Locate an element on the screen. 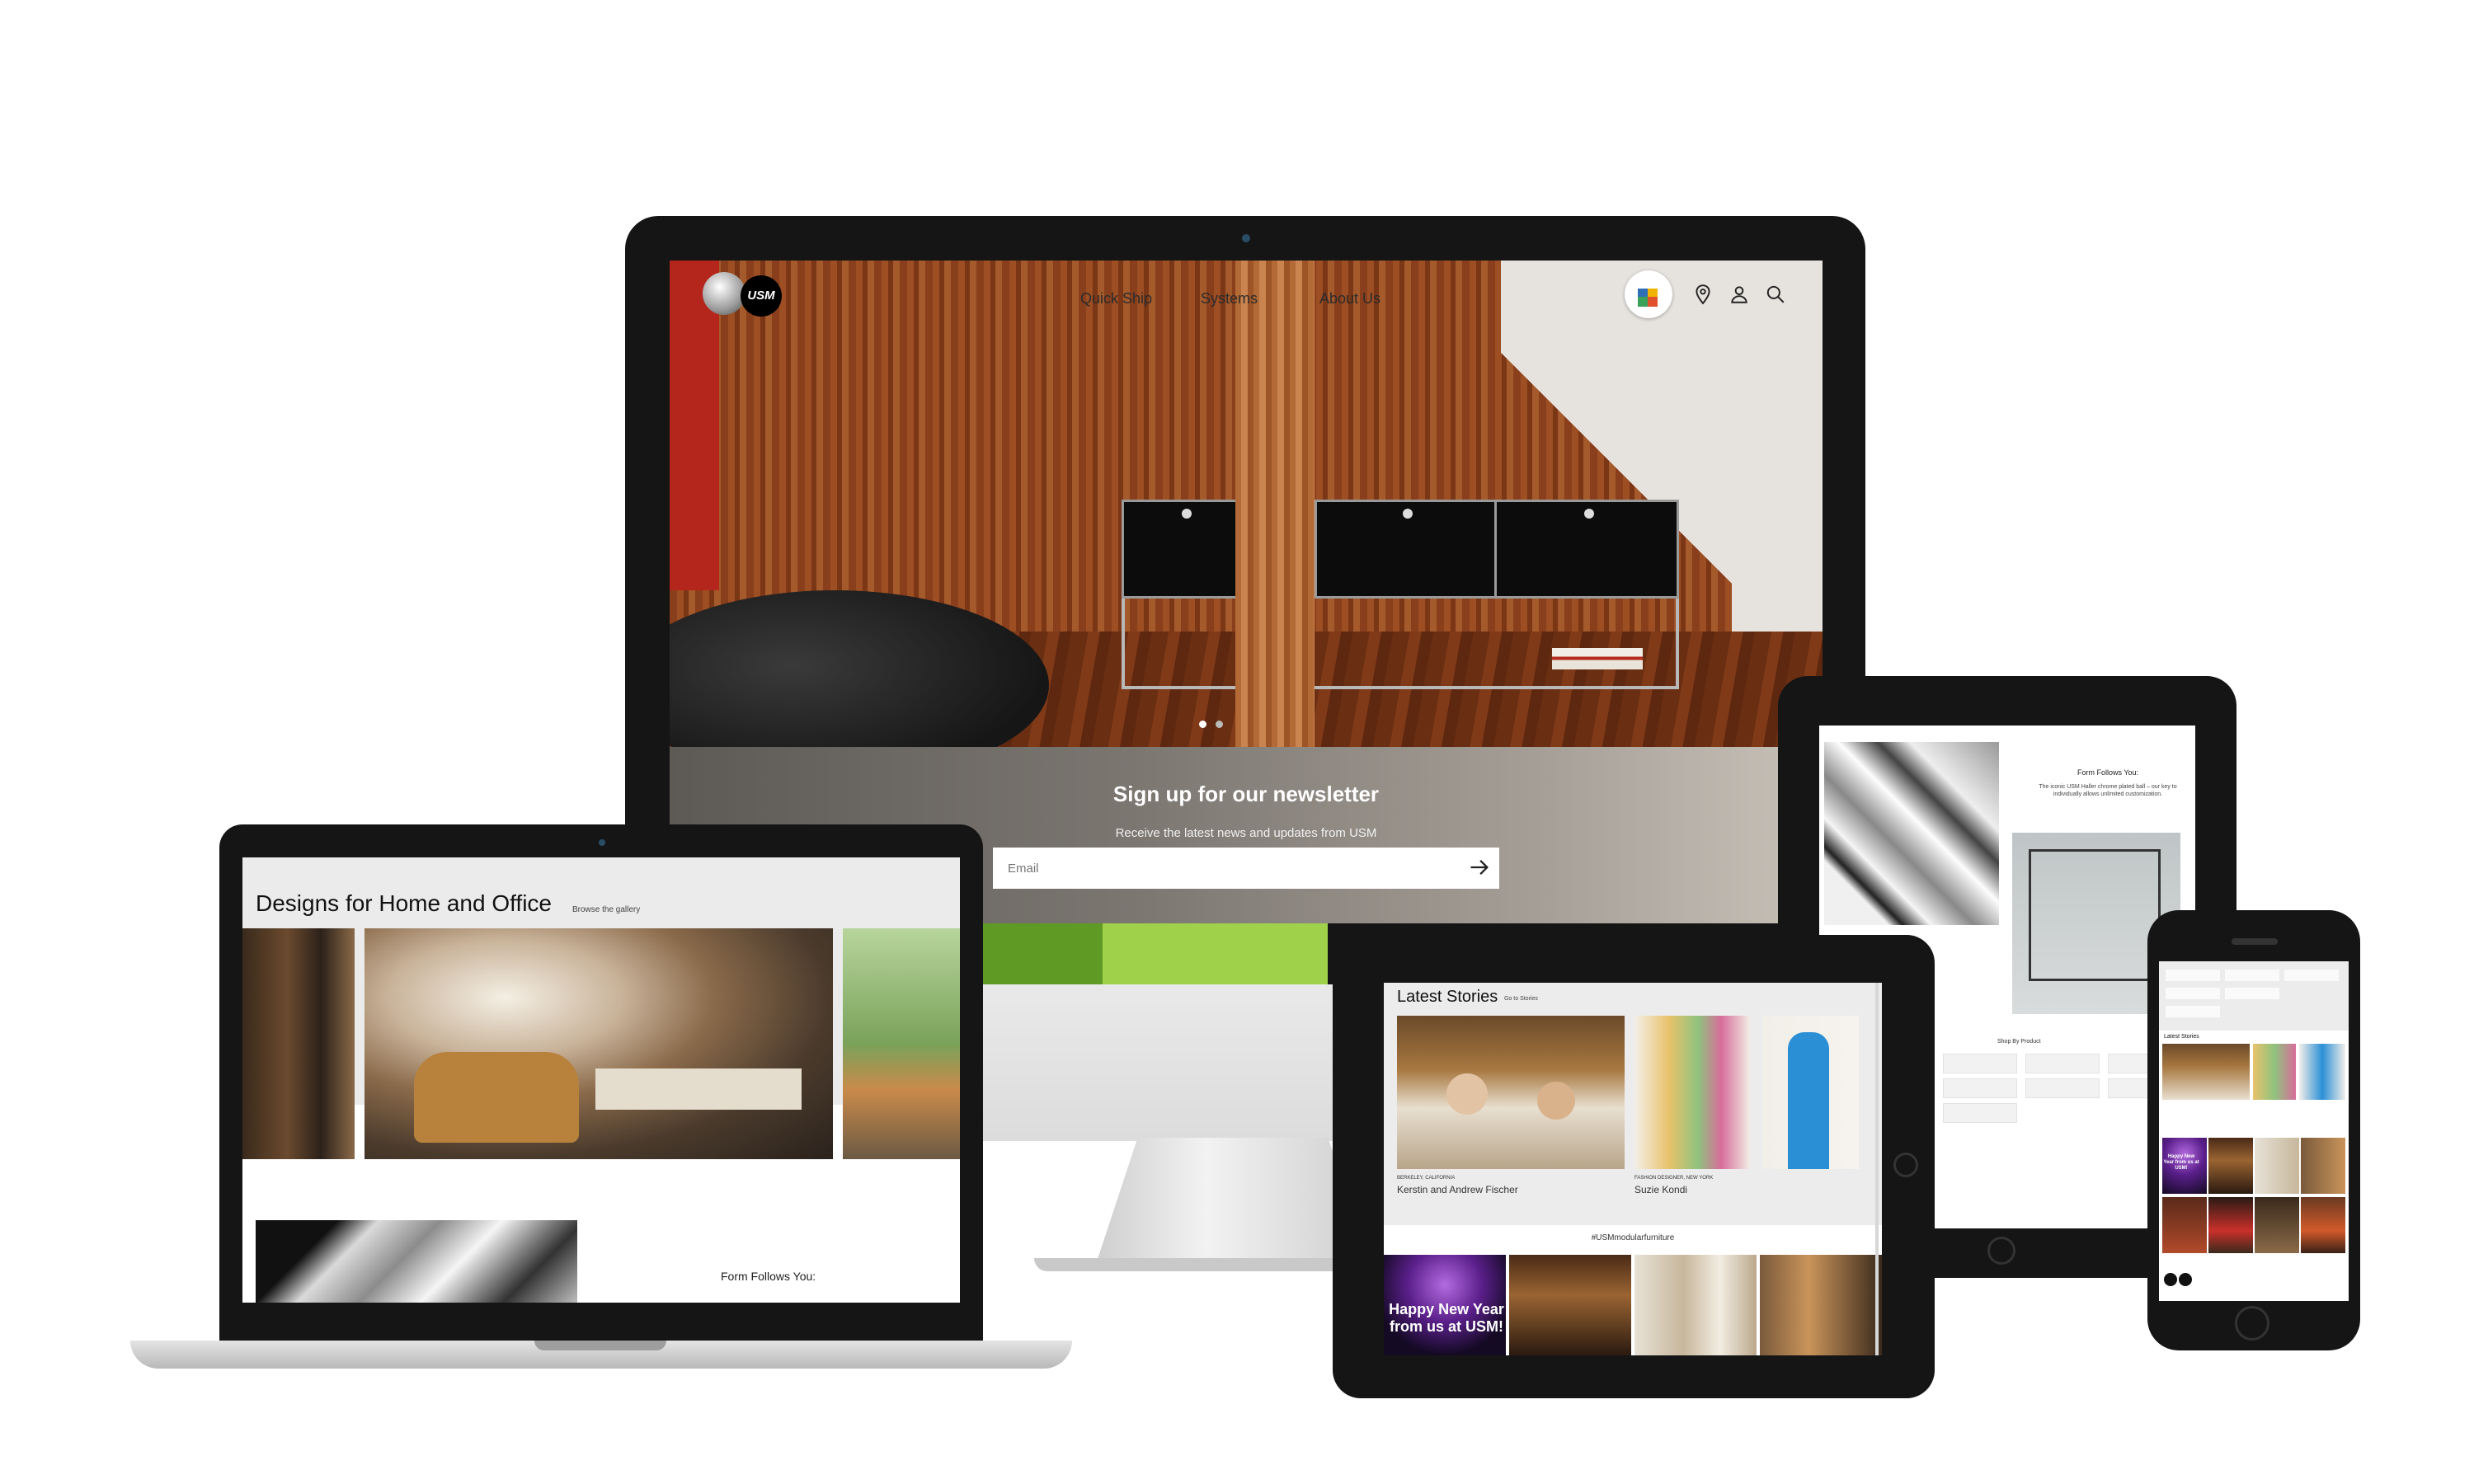 The width and height of the screenshot is (2474, 1484). monitor-stand-neck is located at coordinates (1233, 1199).